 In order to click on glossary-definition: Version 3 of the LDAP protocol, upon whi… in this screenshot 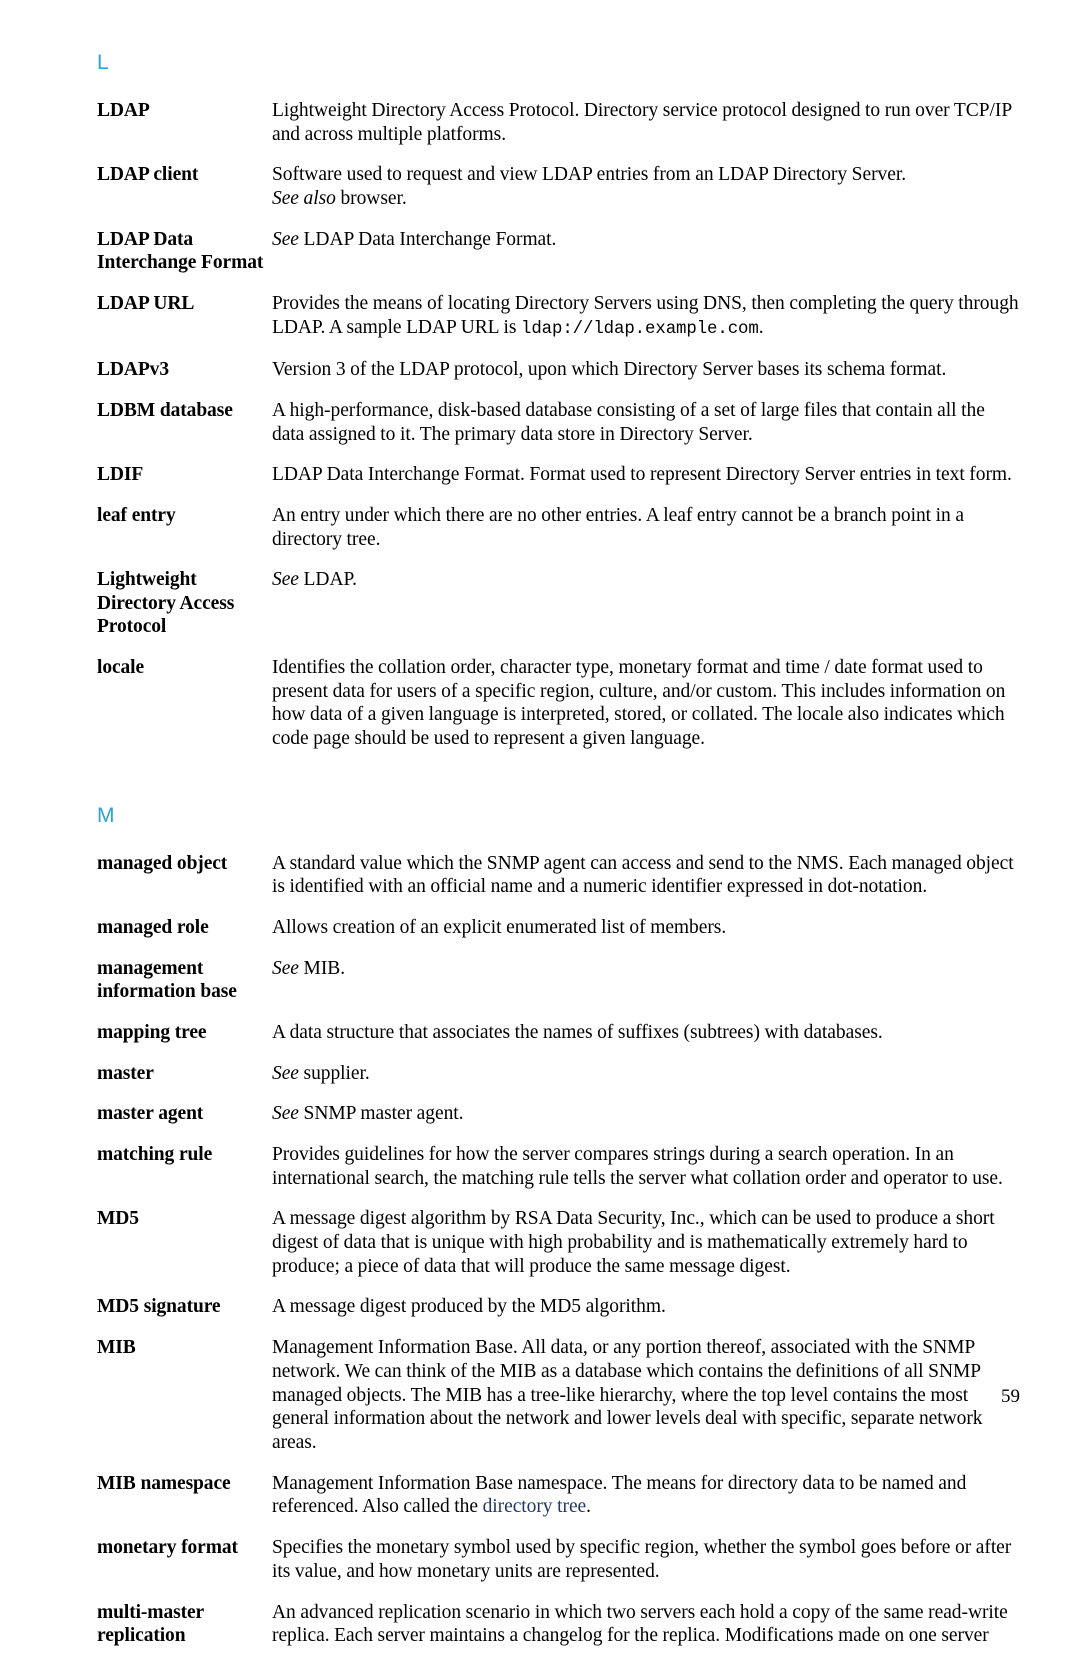, I will do `click(609, 370)`.